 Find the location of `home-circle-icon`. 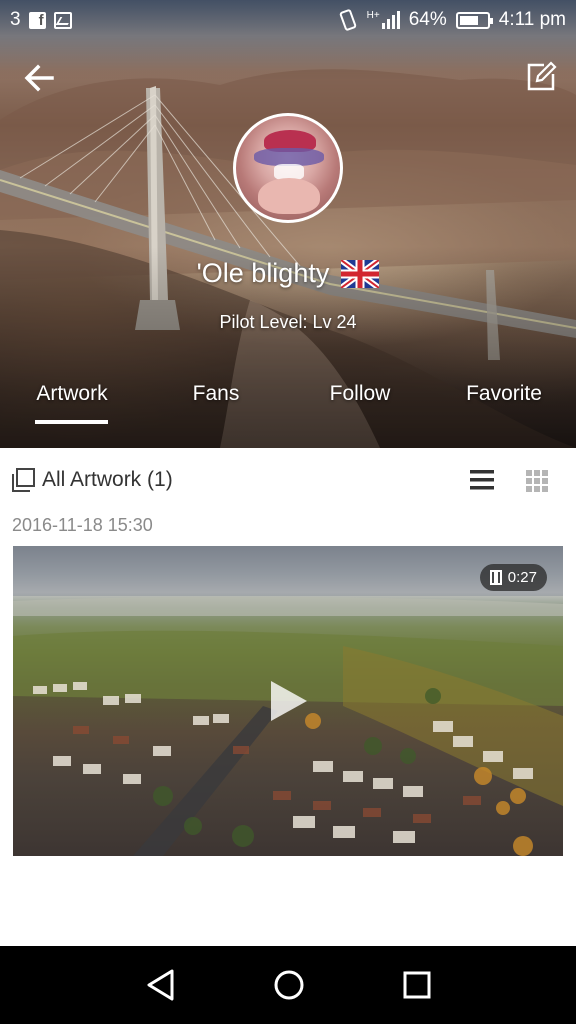

home-circle-icon is located at coordinates (289, 985).